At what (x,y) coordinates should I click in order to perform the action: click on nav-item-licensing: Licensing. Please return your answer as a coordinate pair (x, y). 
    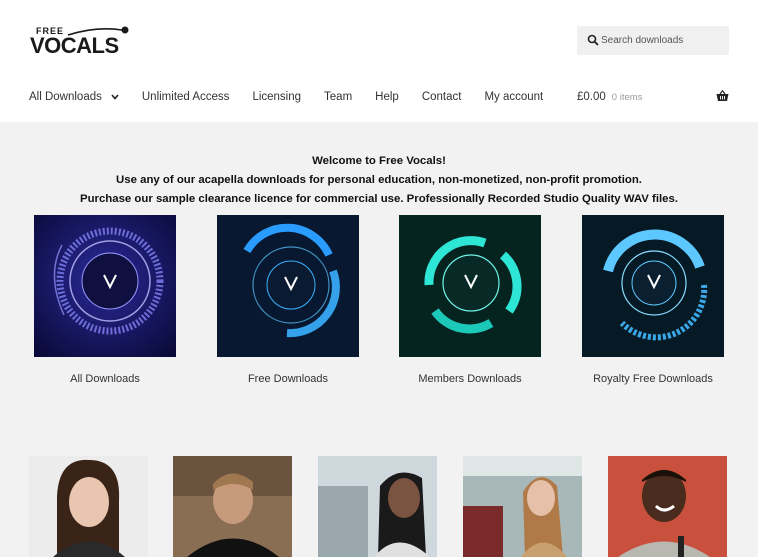
    Looking at the image, I should click on (276, 97).